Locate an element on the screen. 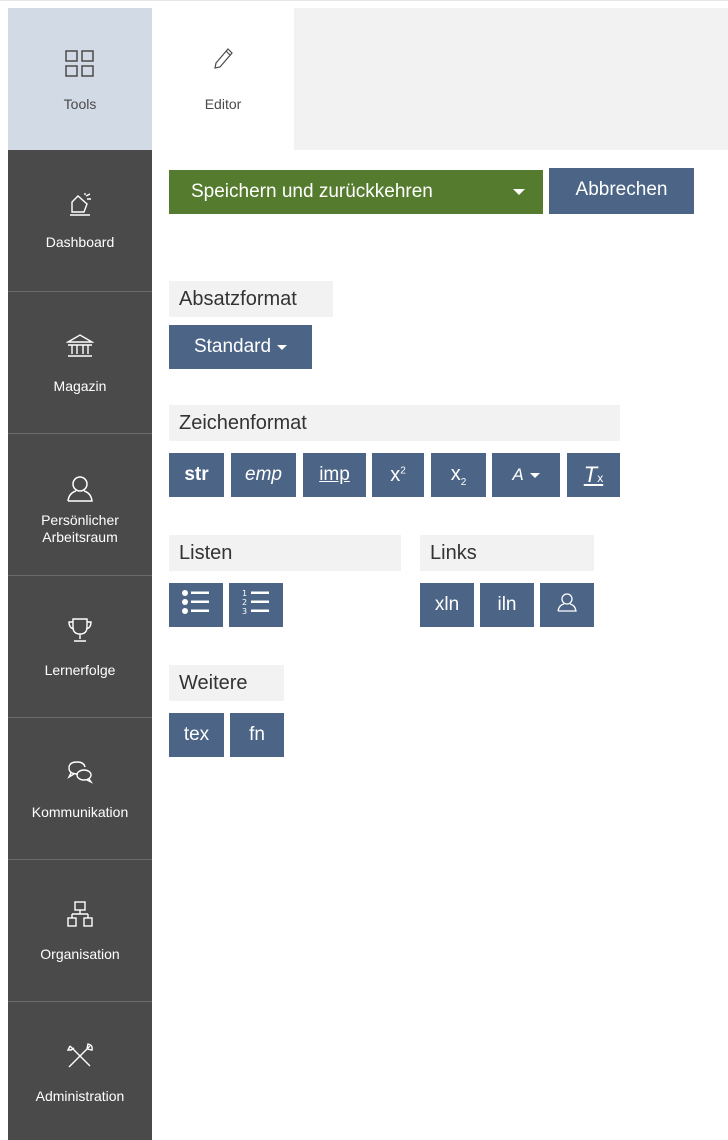 The width and height of the screenshot is (728, 1140). external-link-button: xln is located at coordinates (447, 605).